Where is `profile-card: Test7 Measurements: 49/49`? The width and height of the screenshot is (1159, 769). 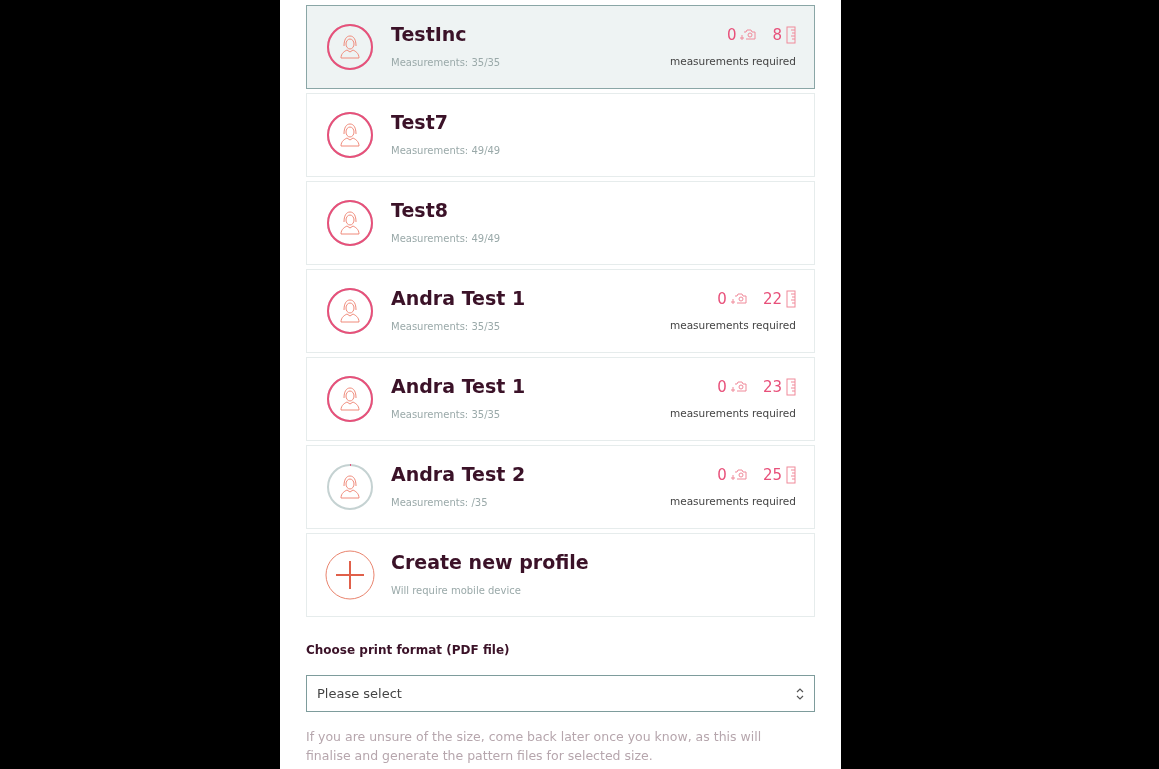 profile-card: Test7 Measurements: 49/49 is located at coordinates (560, 135).